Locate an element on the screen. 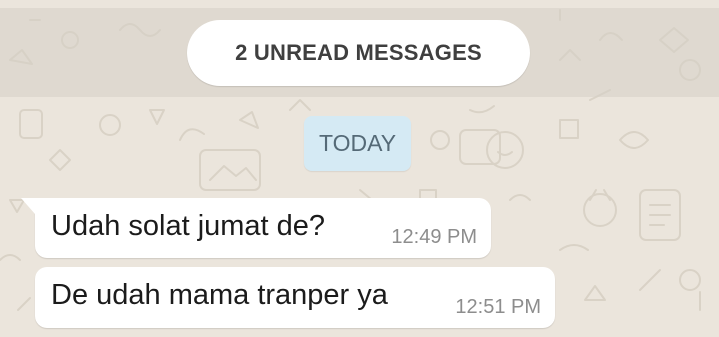  date-separator: TODAY is located at coordinates (357, 143).